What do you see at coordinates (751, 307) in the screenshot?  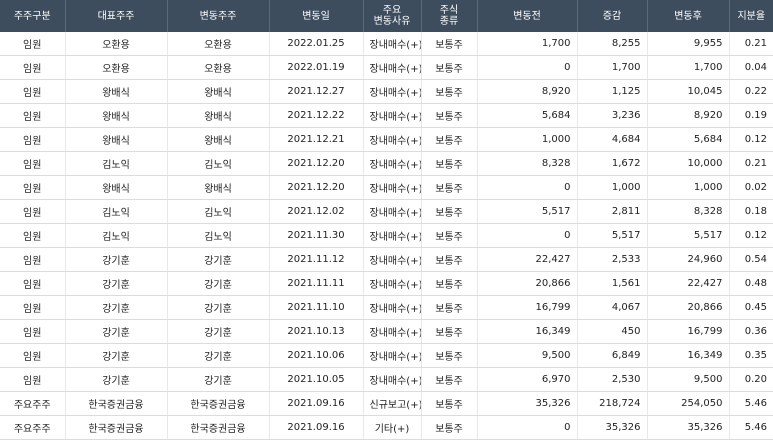 I see `ratio-cell: 0.45` at bounding box center [751, 307].